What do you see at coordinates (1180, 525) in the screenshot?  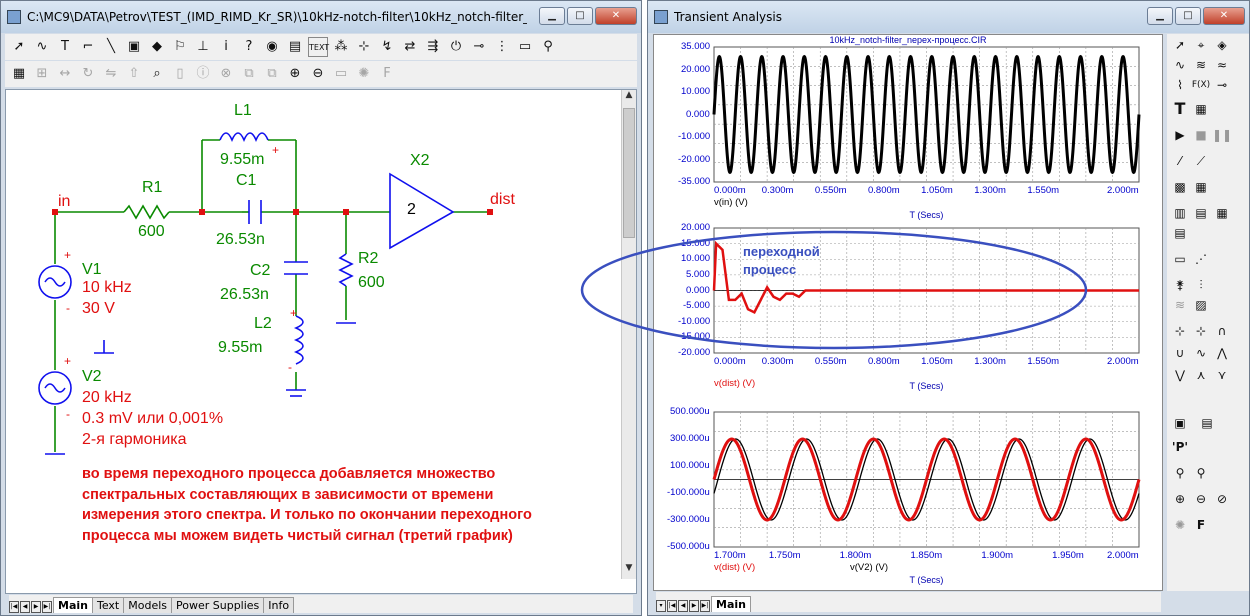 I see `color-icon: ✺` at bounding box center [1180, 525].